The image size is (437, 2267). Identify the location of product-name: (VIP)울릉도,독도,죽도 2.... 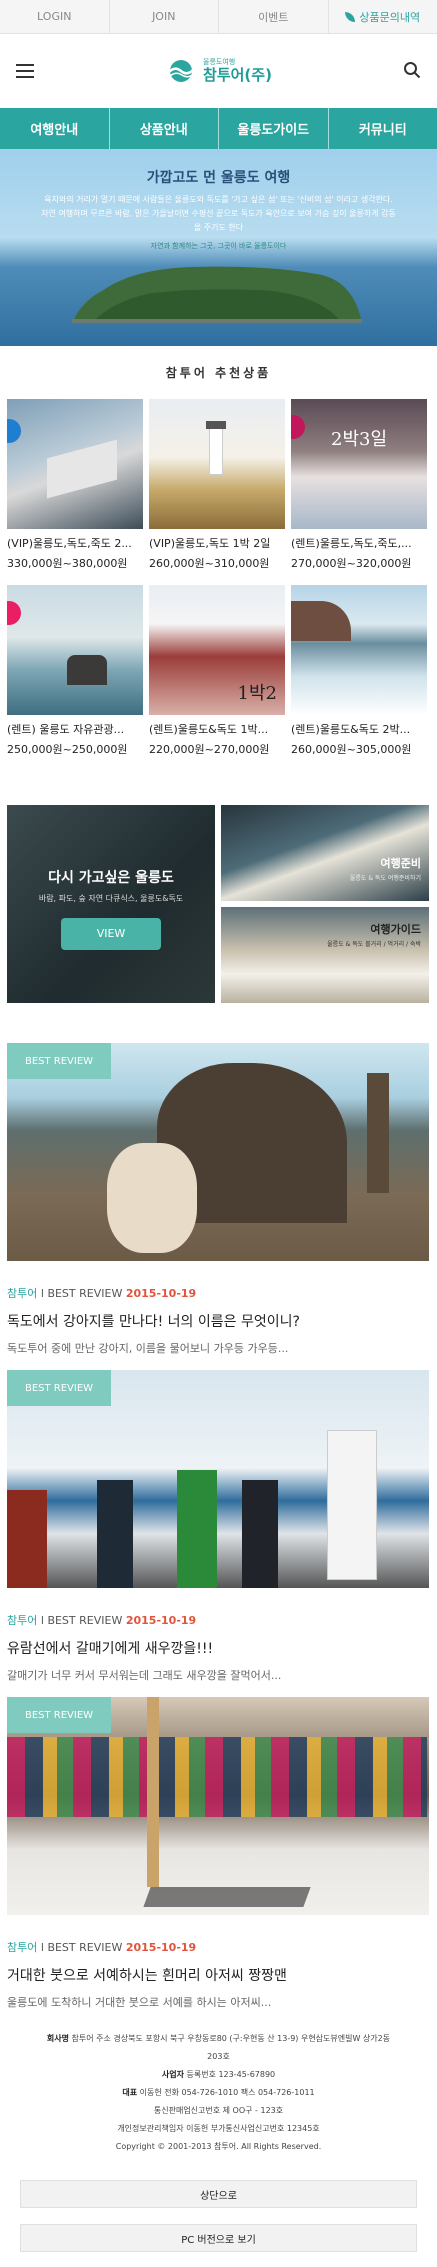
(69, 543).